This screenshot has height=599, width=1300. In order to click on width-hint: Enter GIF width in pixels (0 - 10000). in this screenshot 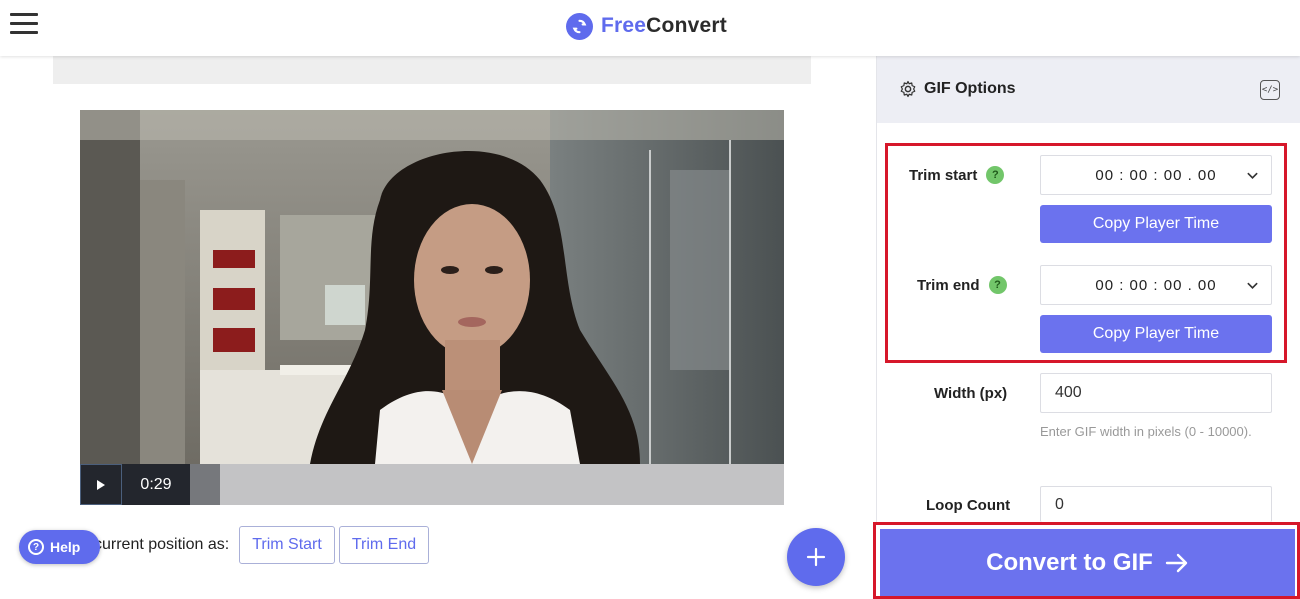, I will do `click(1146, 431)`.